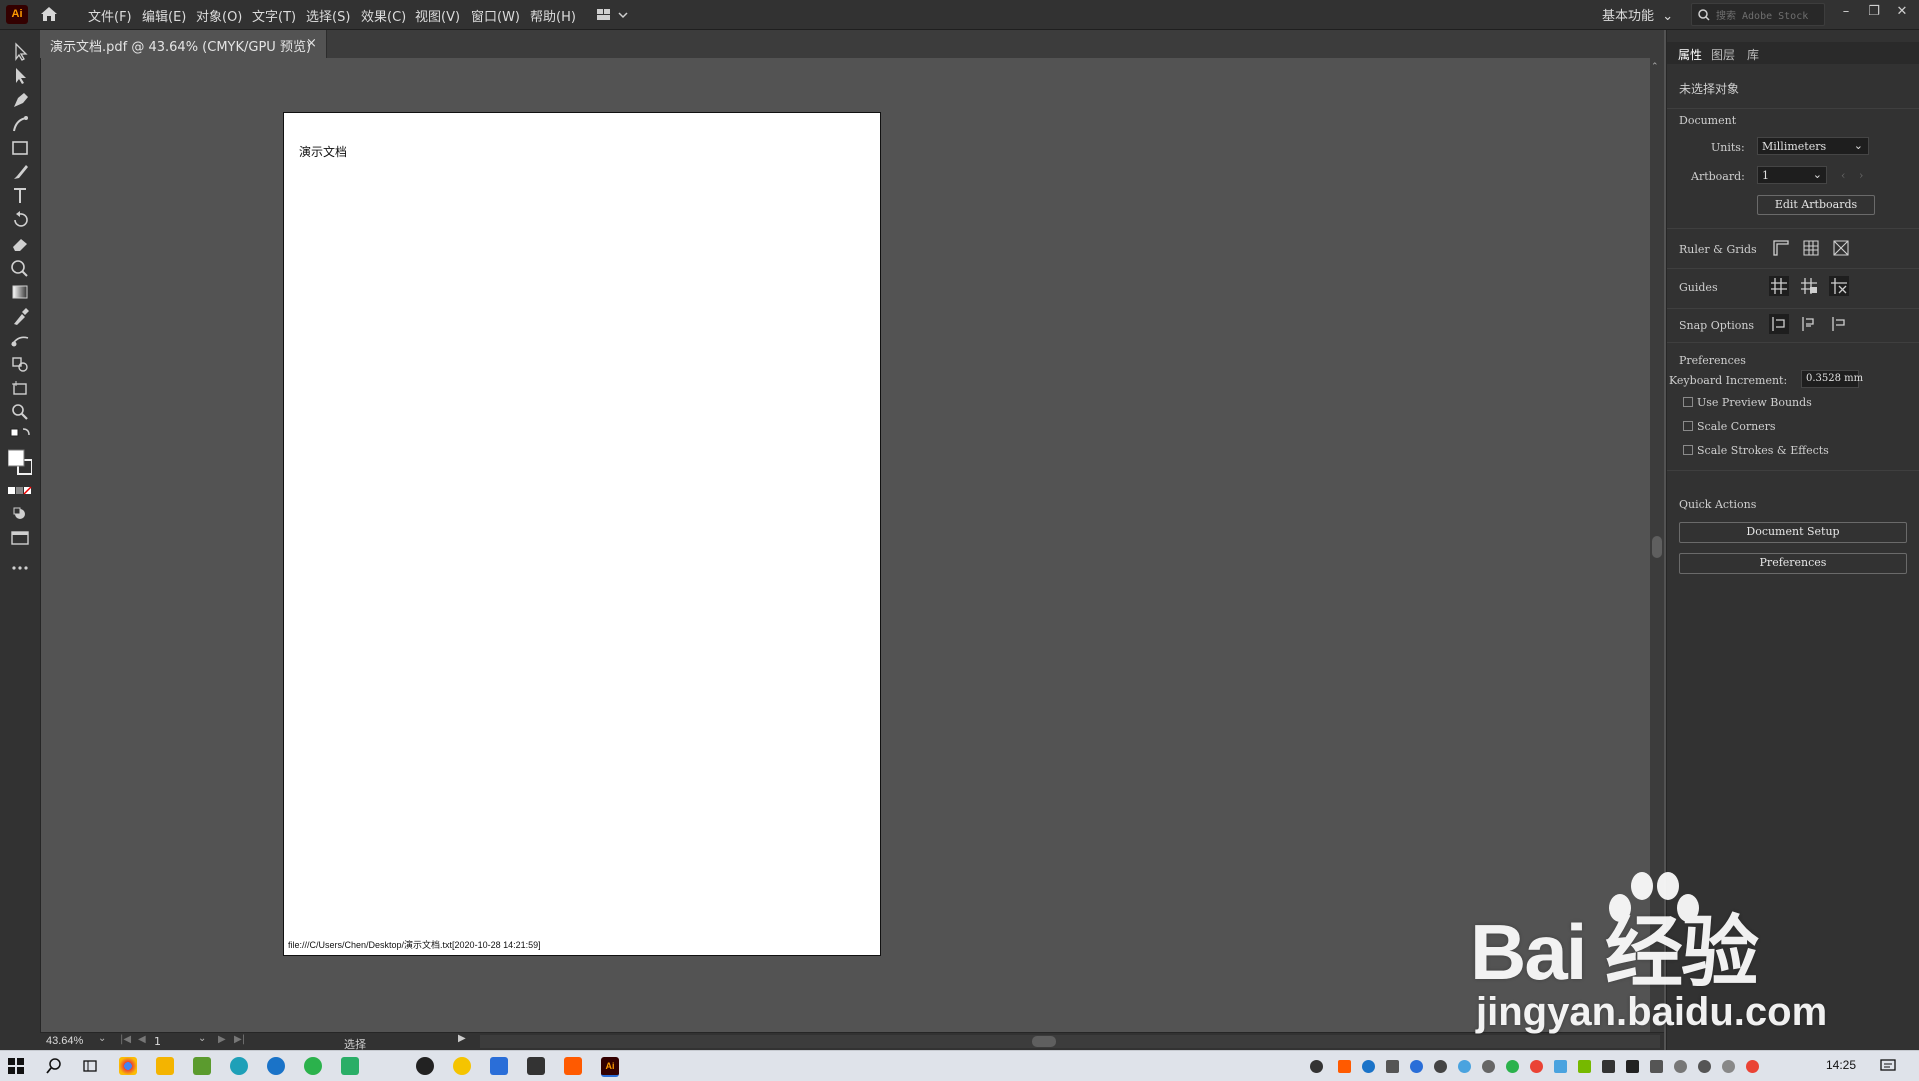 The image size is (1919, 1081). I want to click on document-setup-button: Document Setup, so click(1793, 532).